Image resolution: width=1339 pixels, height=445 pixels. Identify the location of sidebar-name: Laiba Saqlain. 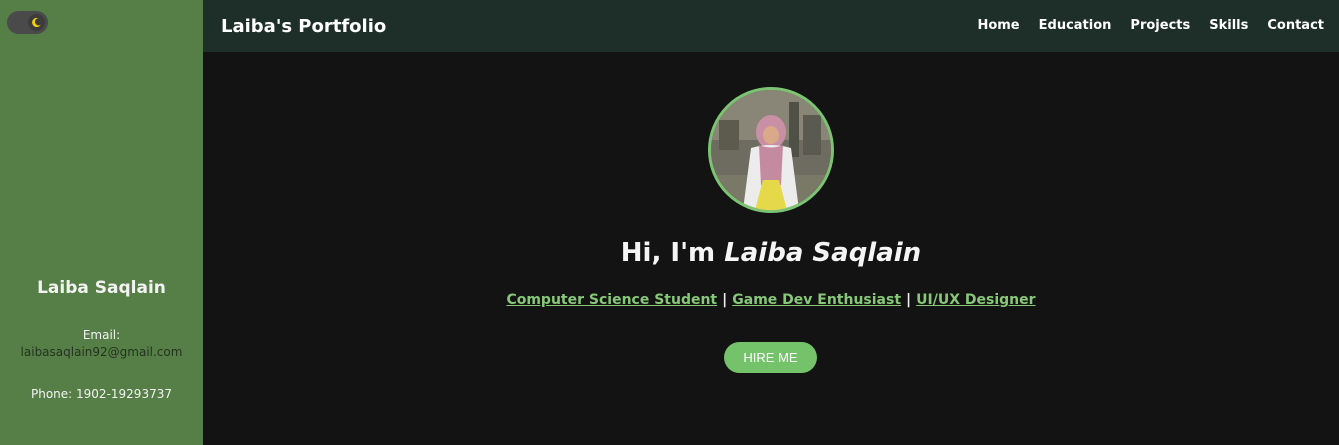
(101, 288).